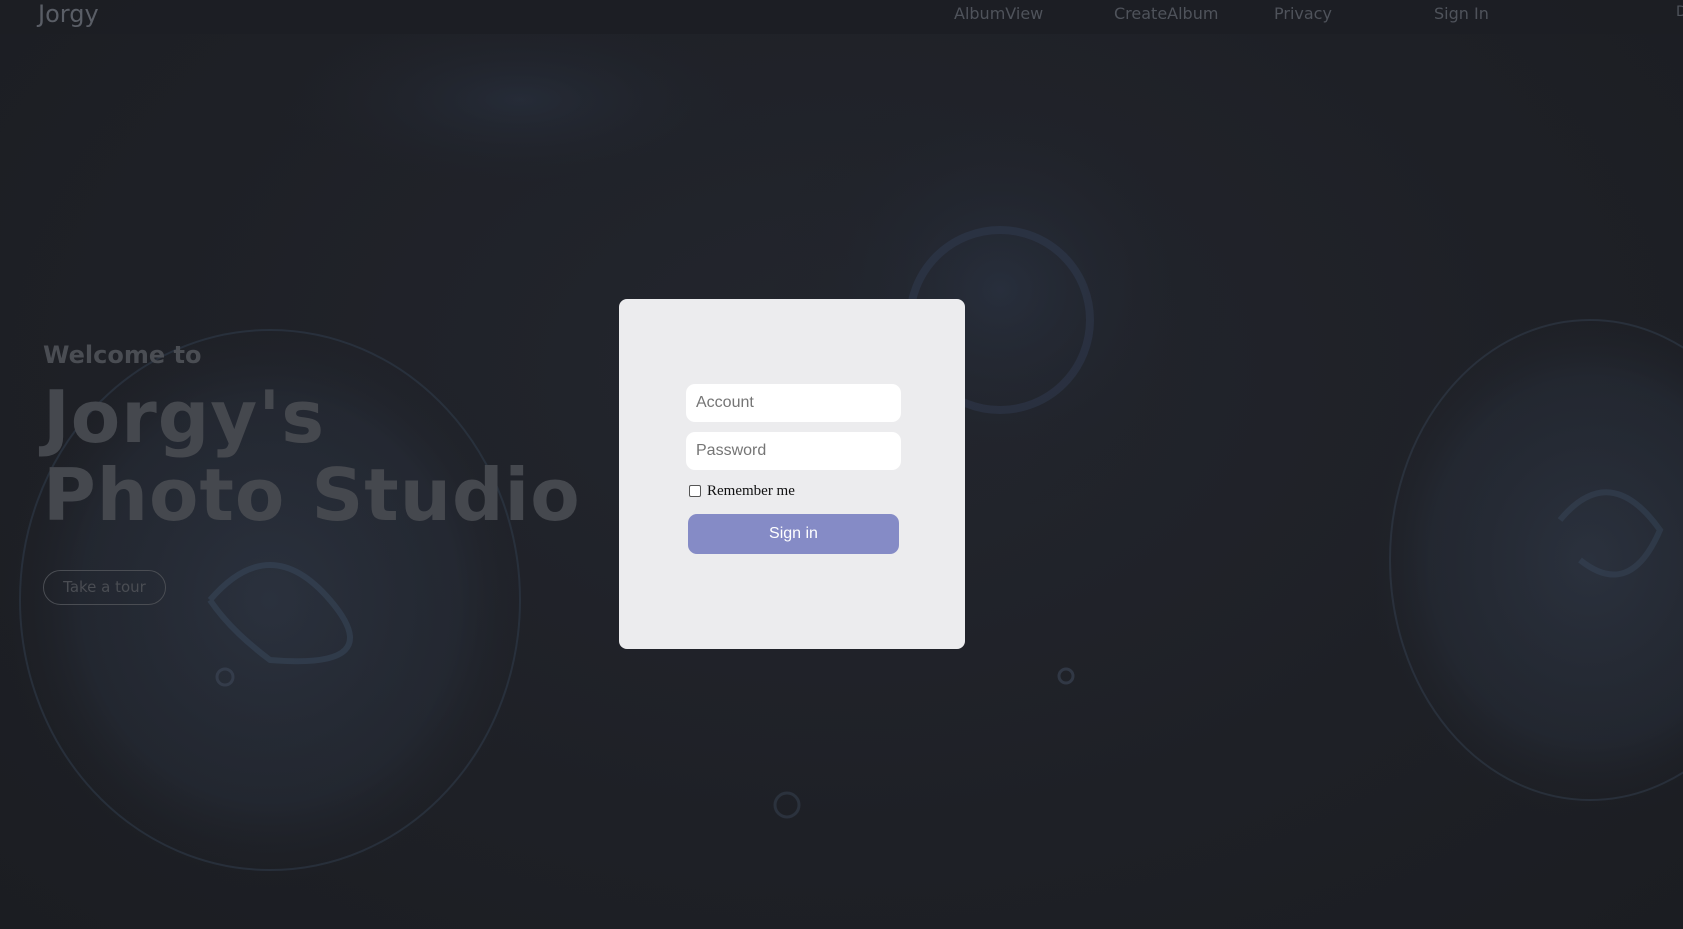  Describe the element at coordinates (1166, 14) in the screenshot. I see `nav-create-album: CreateAlbum` at that location.